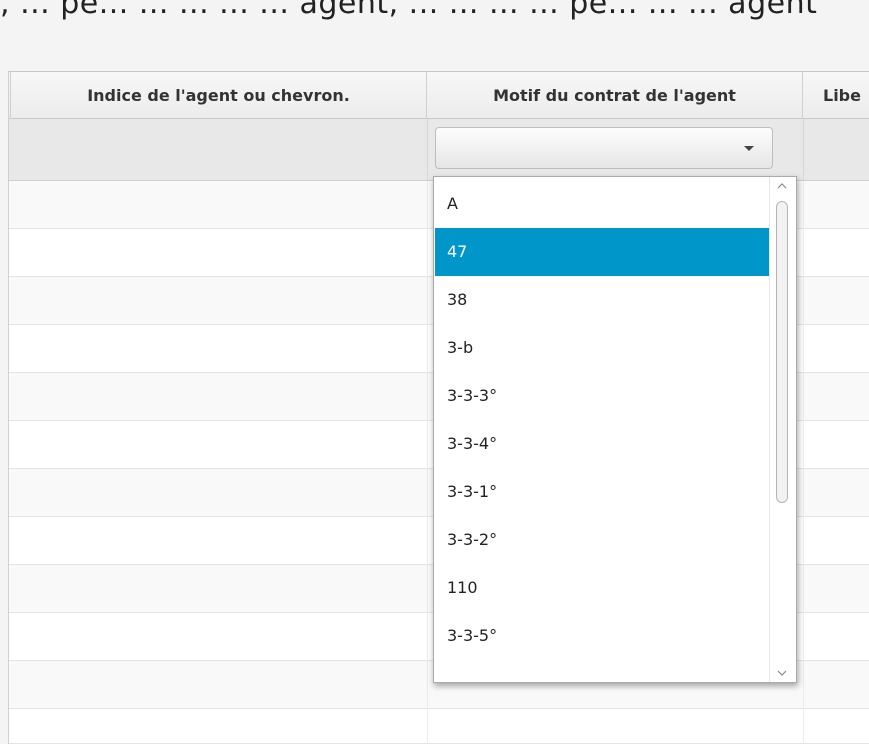 Image resolution: width=869 pixels, height=744 pixels. I want to click on chevron-up-icon, so click(782, 186).